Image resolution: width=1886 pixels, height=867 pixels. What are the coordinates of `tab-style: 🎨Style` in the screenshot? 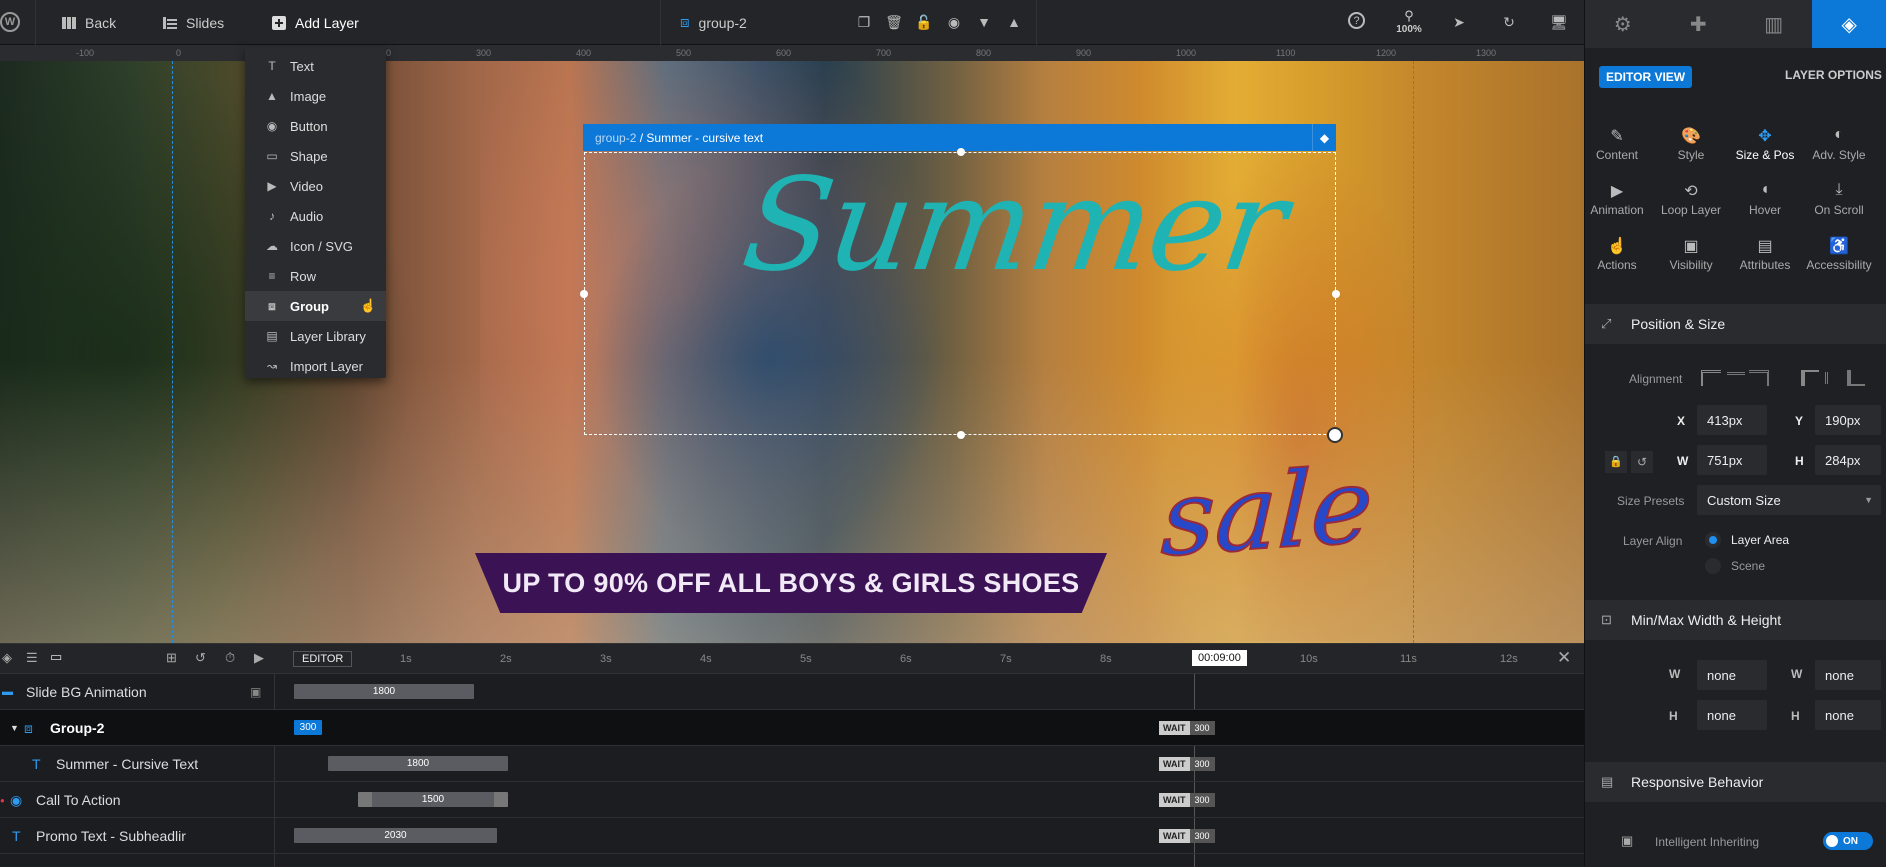 It's located at (1691, 144).